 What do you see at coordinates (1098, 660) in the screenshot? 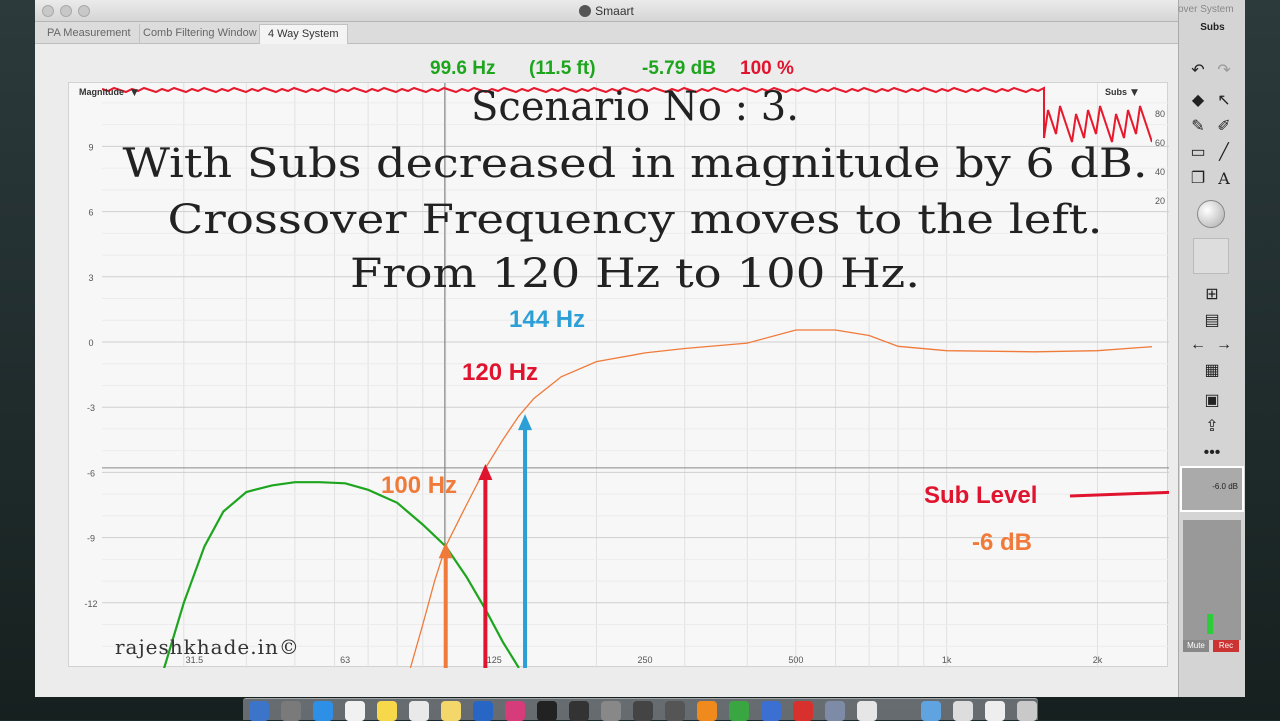
I see `x-tick-label: 2k` at bounding box center [1098, 660].